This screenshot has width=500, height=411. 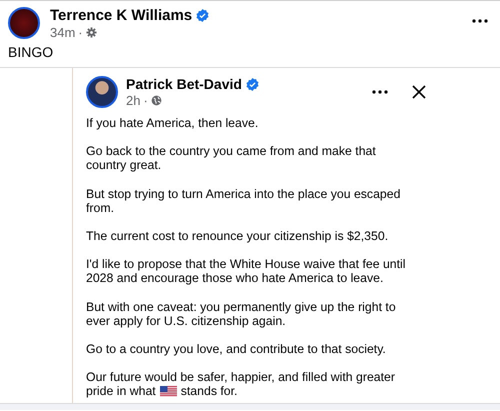 I want to click on post-time: 34m, so click(x=63, y=32).